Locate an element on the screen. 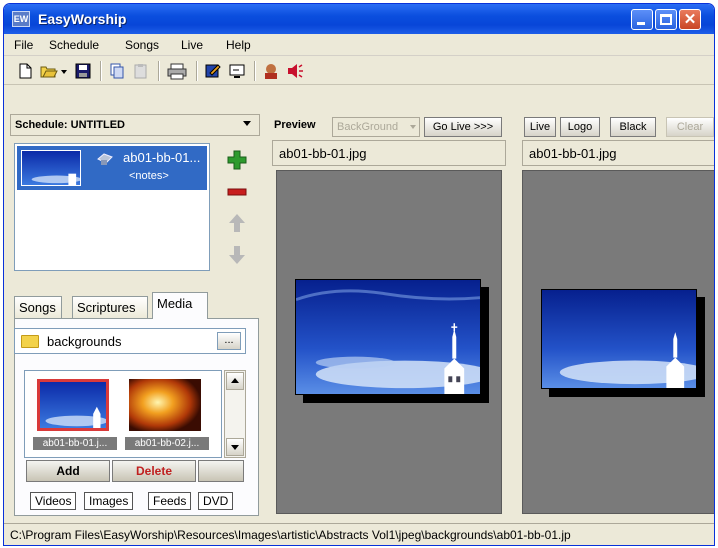 The width and height of the screenshot is (718, 548). schedule-label: Schedule: UNTITLED is located at coordinates (70, 125).